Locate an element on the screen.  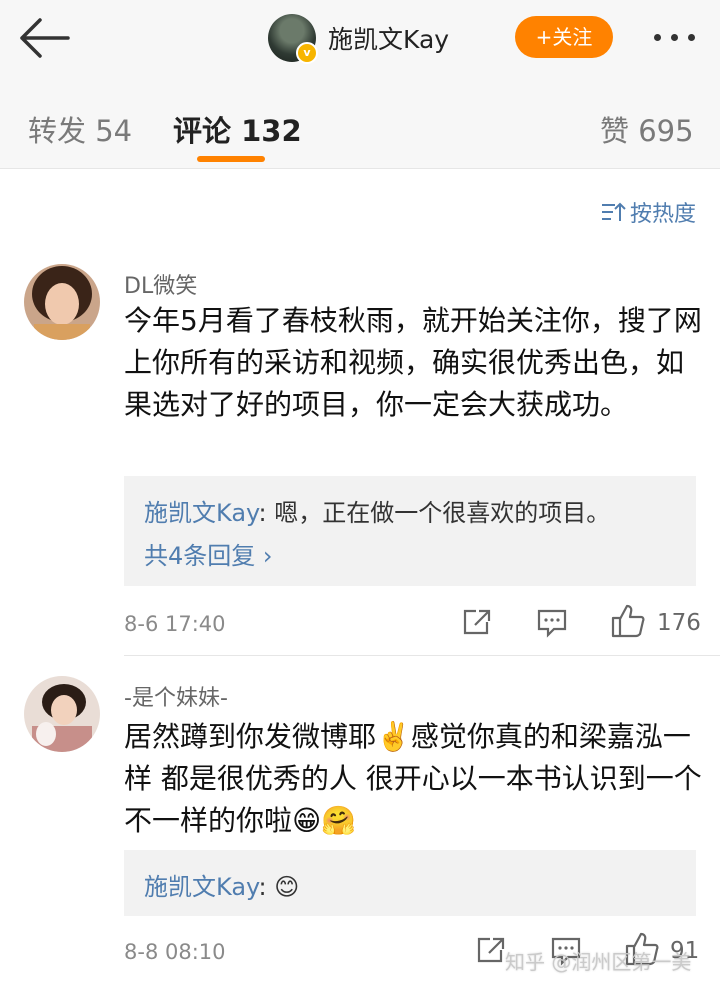
tab-comments: 评论 132 is located at coordinates (237, 129).